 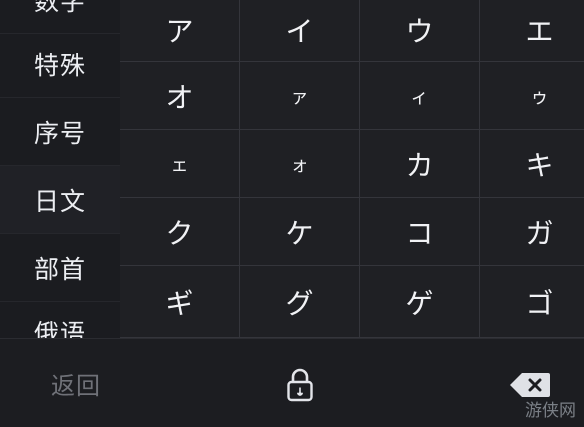 I want to click on key-katakana-ga: ガ, so click(x=532, y=232).